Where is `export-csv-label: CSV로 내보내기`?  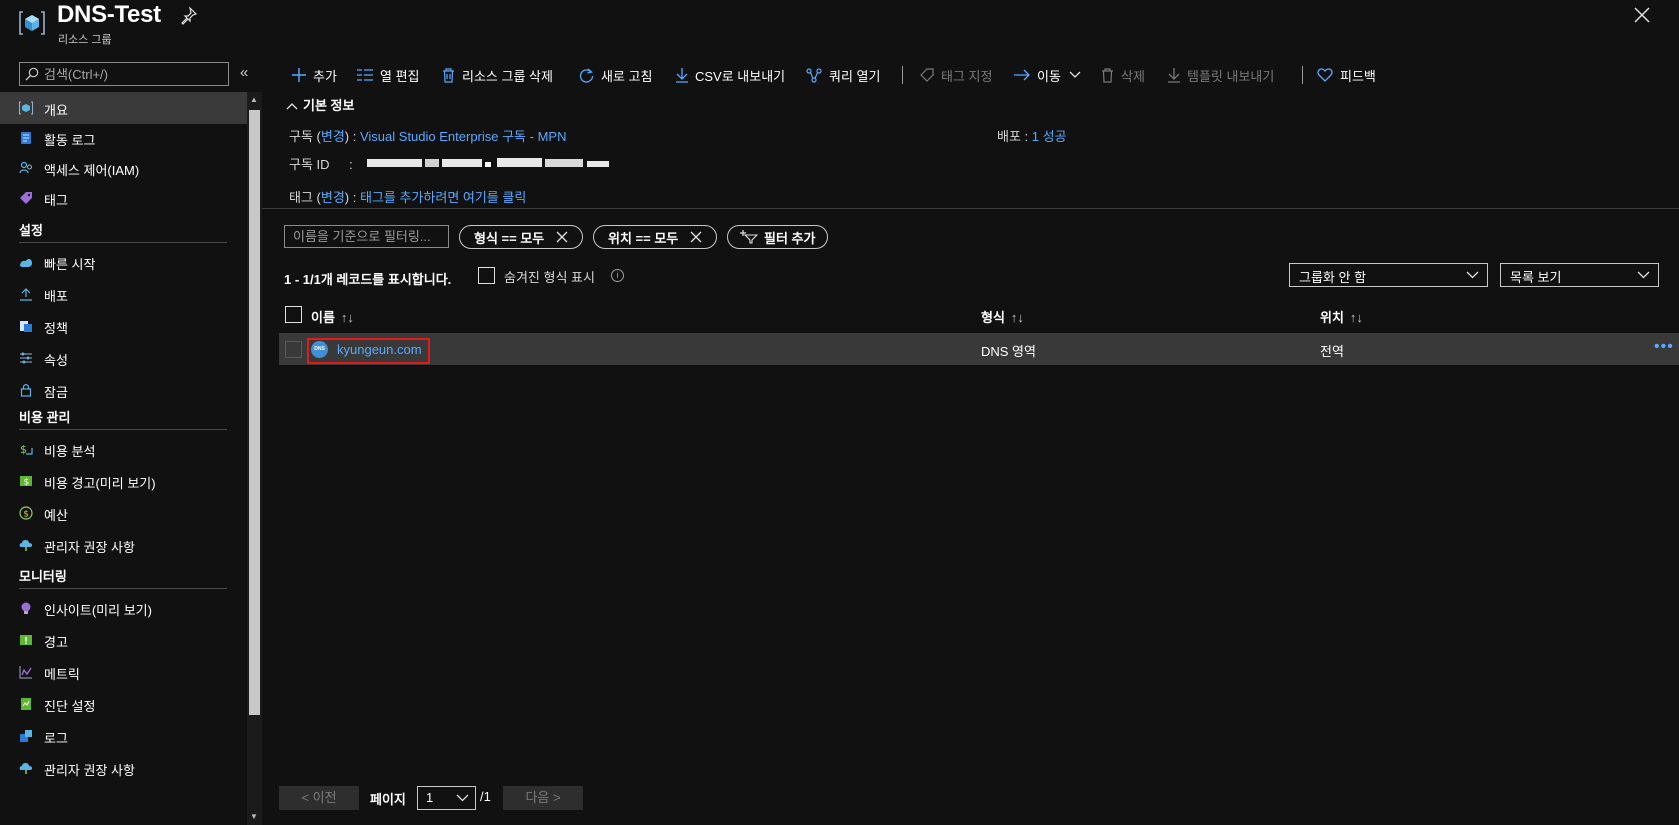 export-csv-label: CSV로 내보내기 is located at coordinates (740, 76).